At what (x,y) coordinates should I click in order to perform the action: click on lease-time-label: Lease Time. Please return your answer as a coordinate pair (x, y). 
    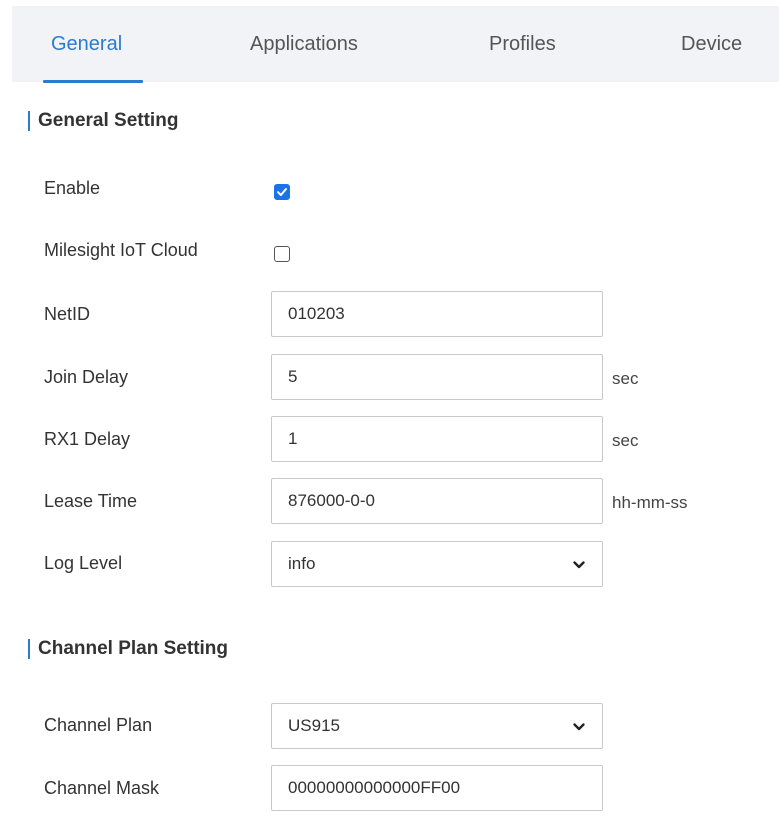
    Looking at the image, I should click on (91, 501).